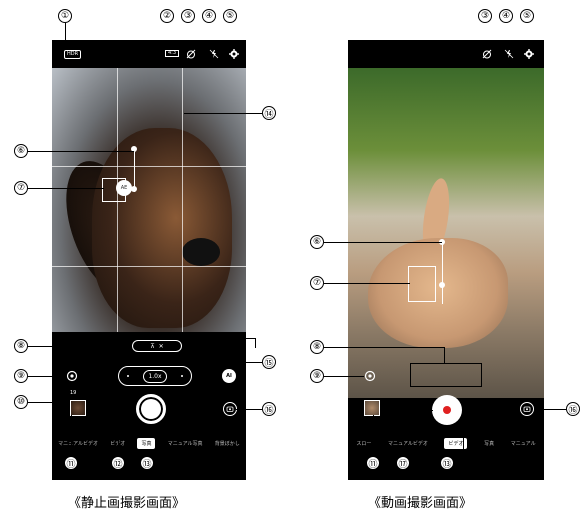 Image resolution: width=587 pixels, height=520 pixels. What do you see at coordinates (485, 16) in the screenshot?
I see `callout-3-video: ③` at bounding box center [485, 16].